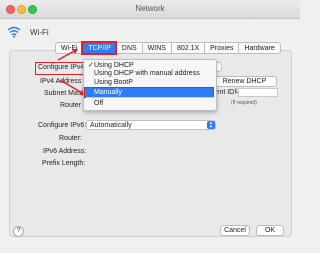 The image size is (320, 253). What do you see at coordinates (110, 82) in the screenshot?
I see `menu-item-using-bootp: Using BootP` at bounding box center [110, 82].